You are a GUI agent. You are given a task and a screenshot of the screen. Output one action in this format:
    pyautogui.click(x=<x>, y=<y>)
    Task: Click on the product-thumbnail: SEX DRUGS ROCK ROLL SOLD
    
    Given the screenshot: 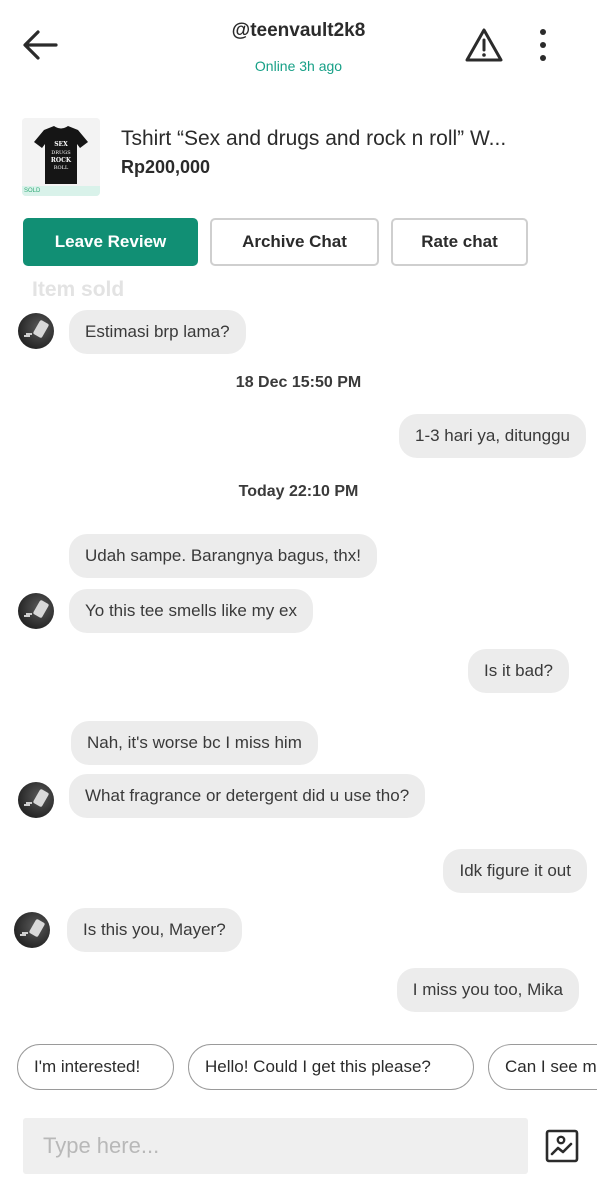 What is the action you would take?
    pyautogui.click(x=61, y=157)
    